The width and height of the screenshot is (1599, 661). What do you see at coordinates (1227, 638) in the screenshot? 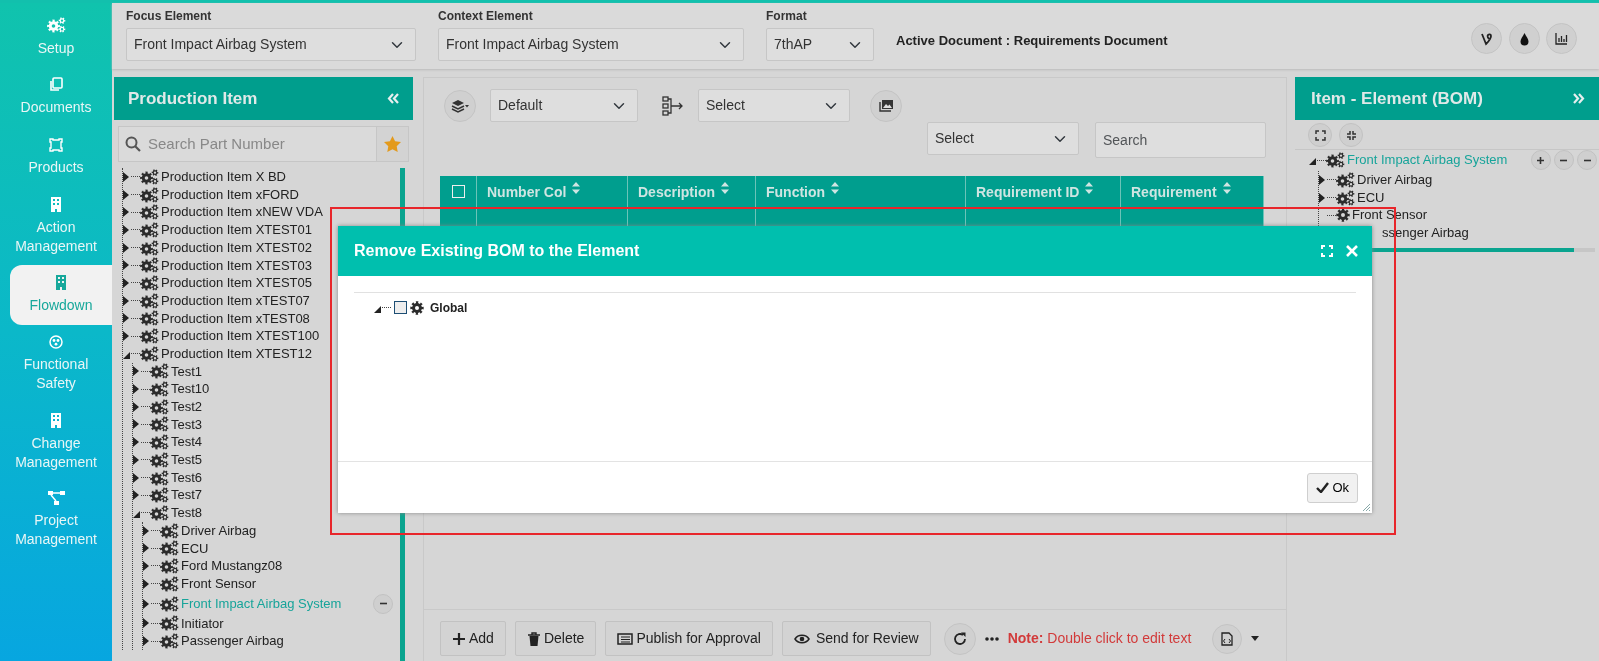
I see `export-button` at bounding box center [1227, 638].